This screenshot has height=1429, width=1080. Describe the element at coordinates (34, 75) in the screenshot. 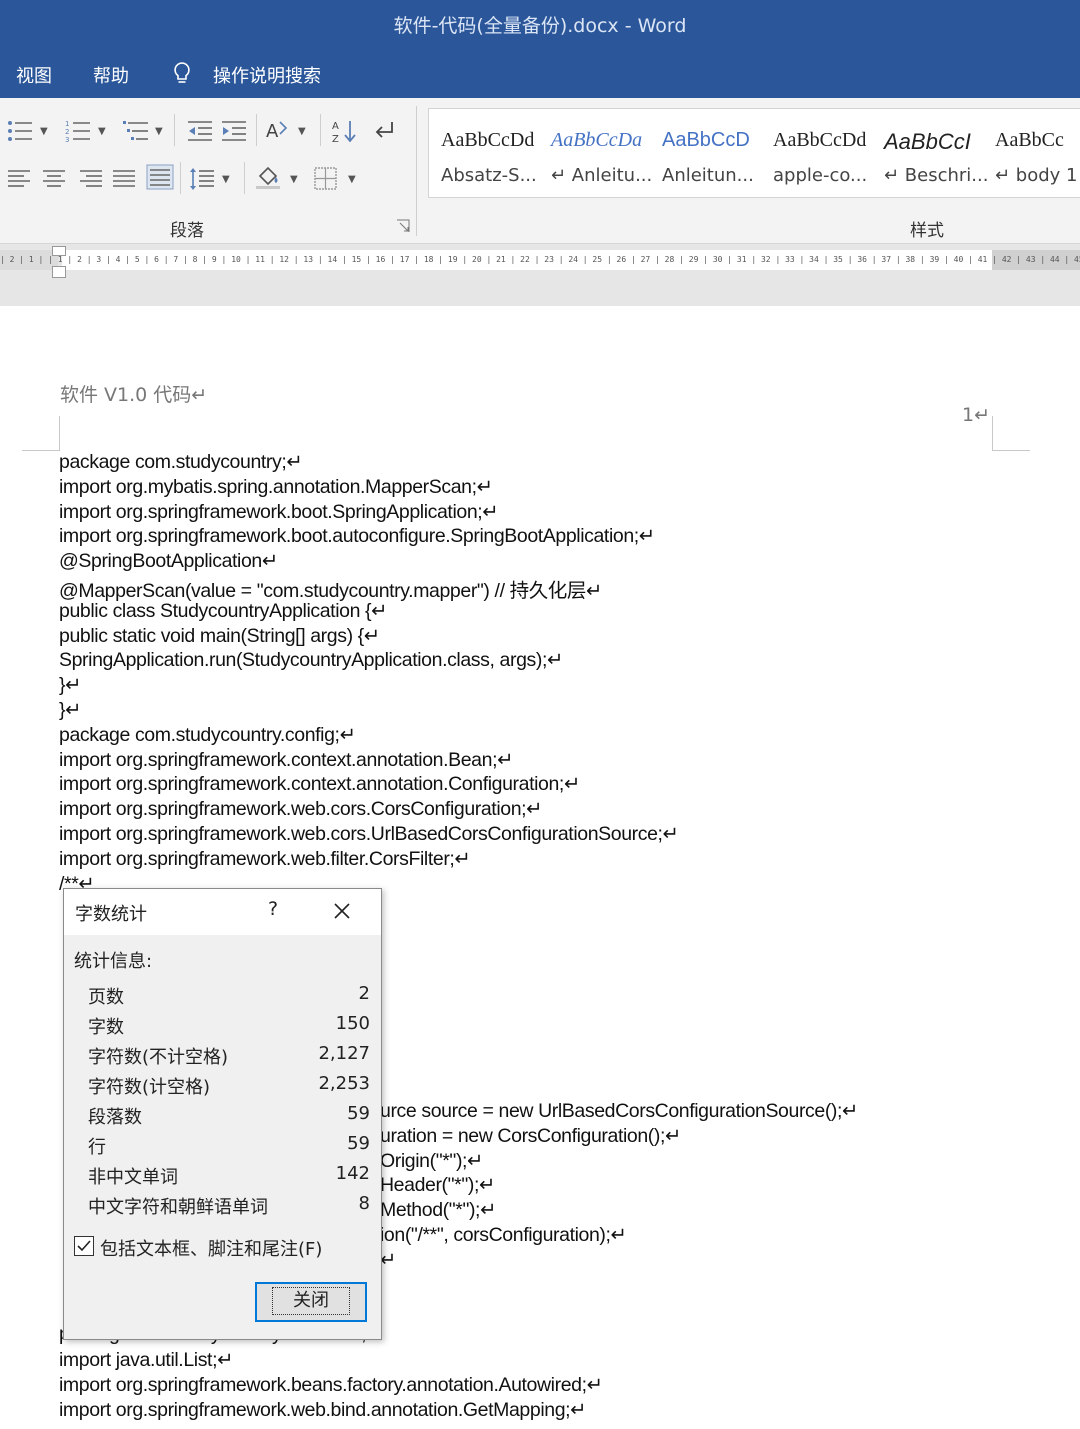

I see `menu-view: 视图` at that location.